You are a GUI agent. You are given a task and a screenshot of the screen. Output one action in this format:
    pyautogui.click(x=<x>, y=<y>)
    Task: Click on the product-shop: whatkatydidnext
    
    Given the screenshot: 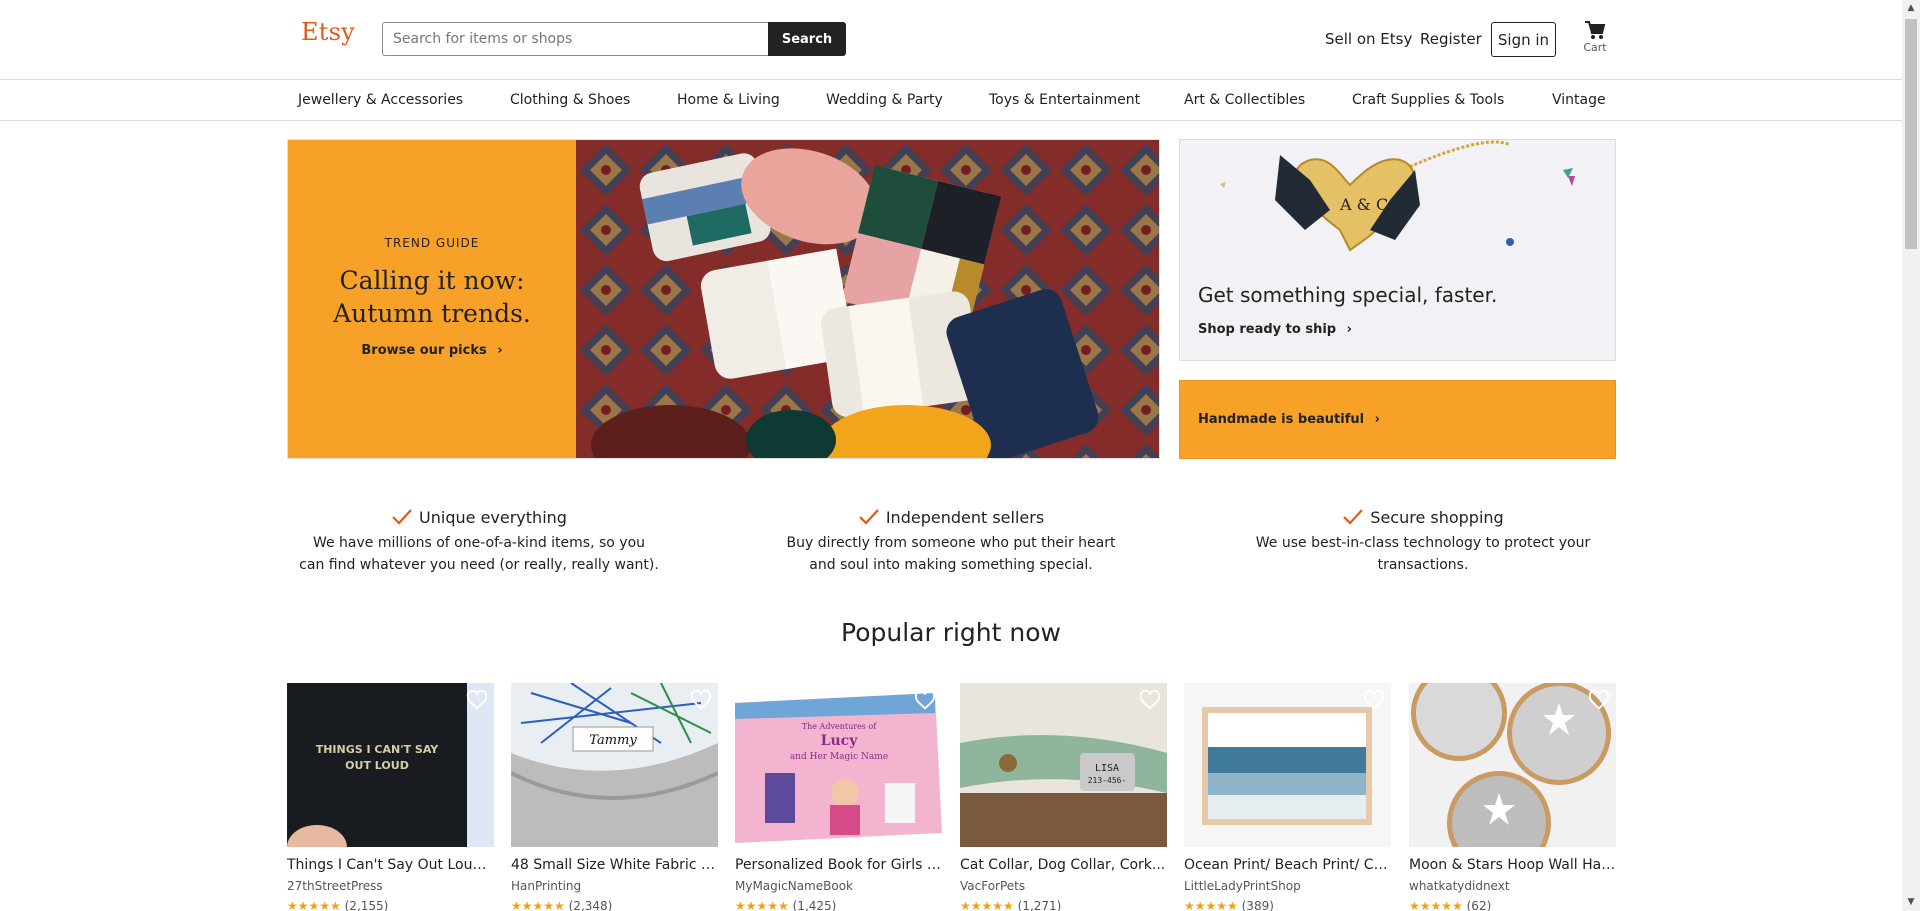 What is the action you would take?
    pyautogui.click(x=1459, y=886)
    